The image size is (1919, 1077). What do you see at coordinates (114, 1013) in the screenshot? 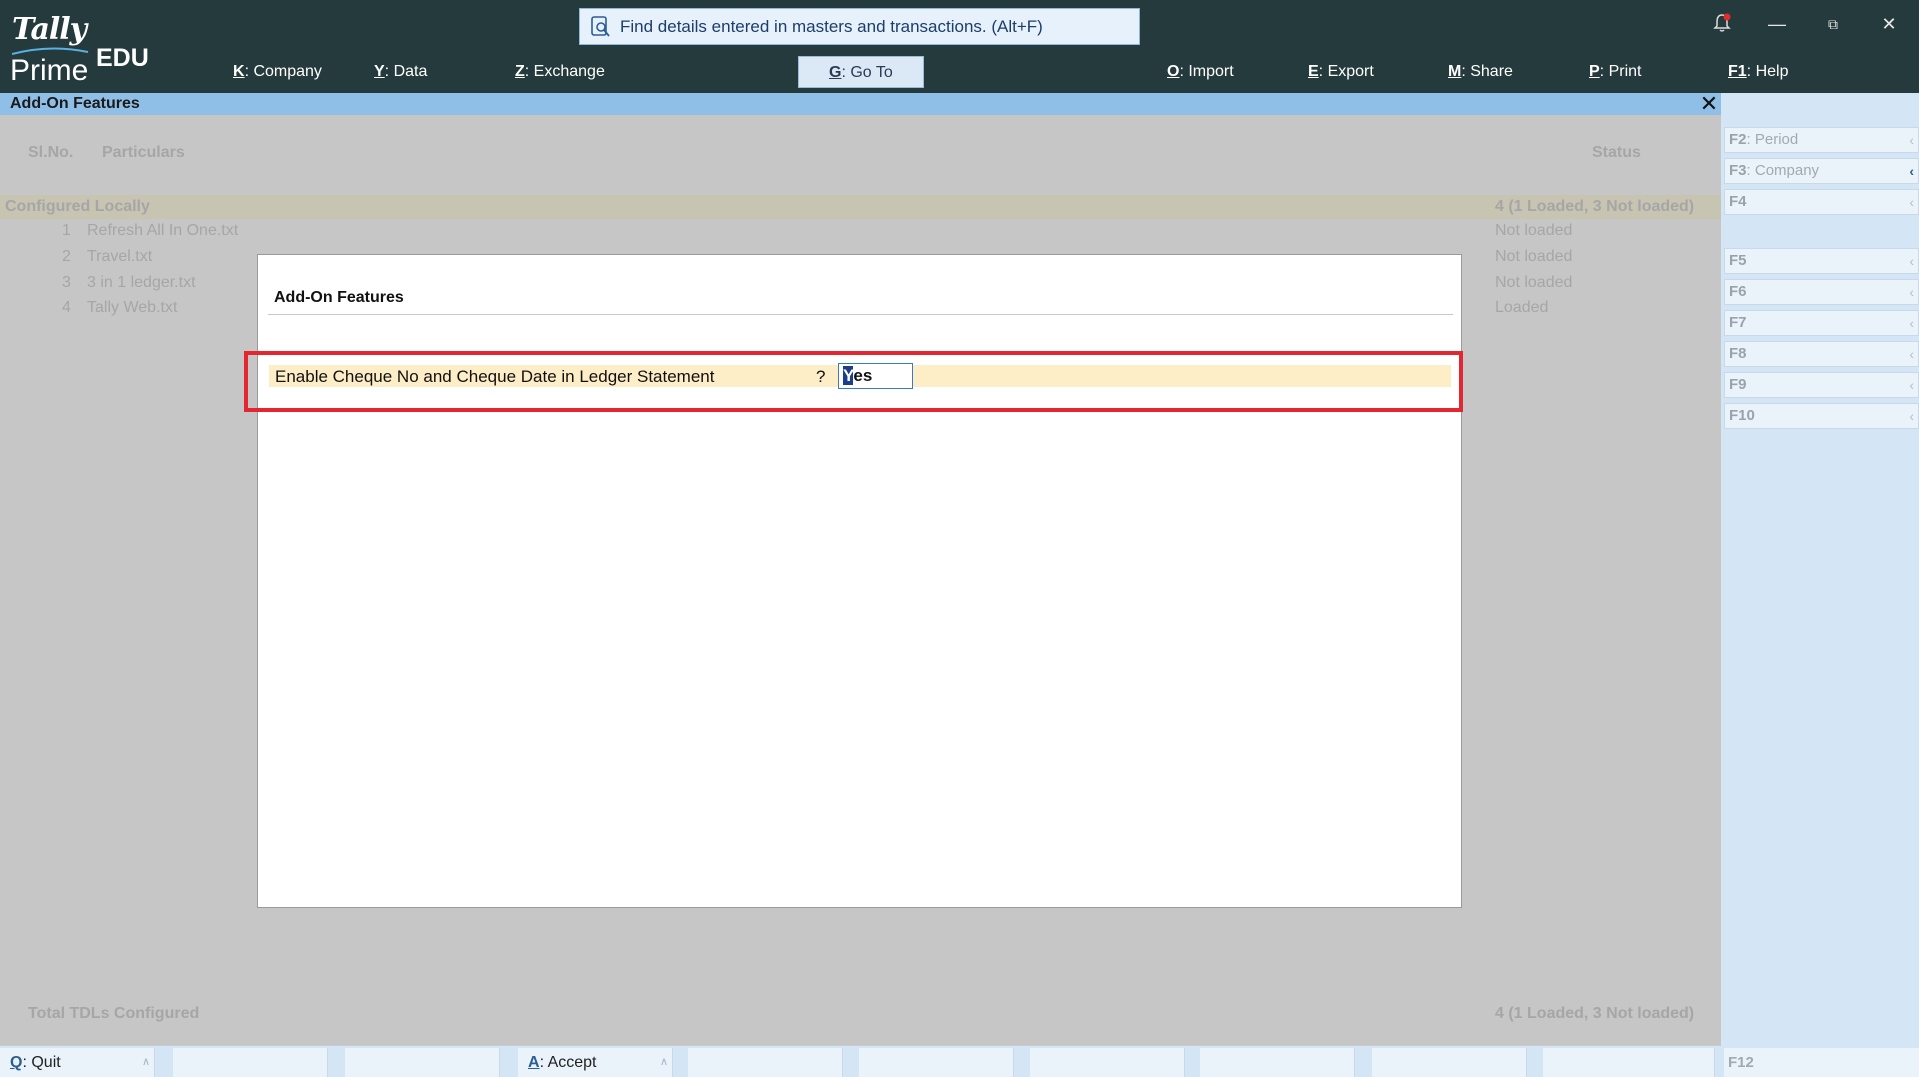
I see `total-label: Total TDLs Configured` at bounding box center [114, 1013].